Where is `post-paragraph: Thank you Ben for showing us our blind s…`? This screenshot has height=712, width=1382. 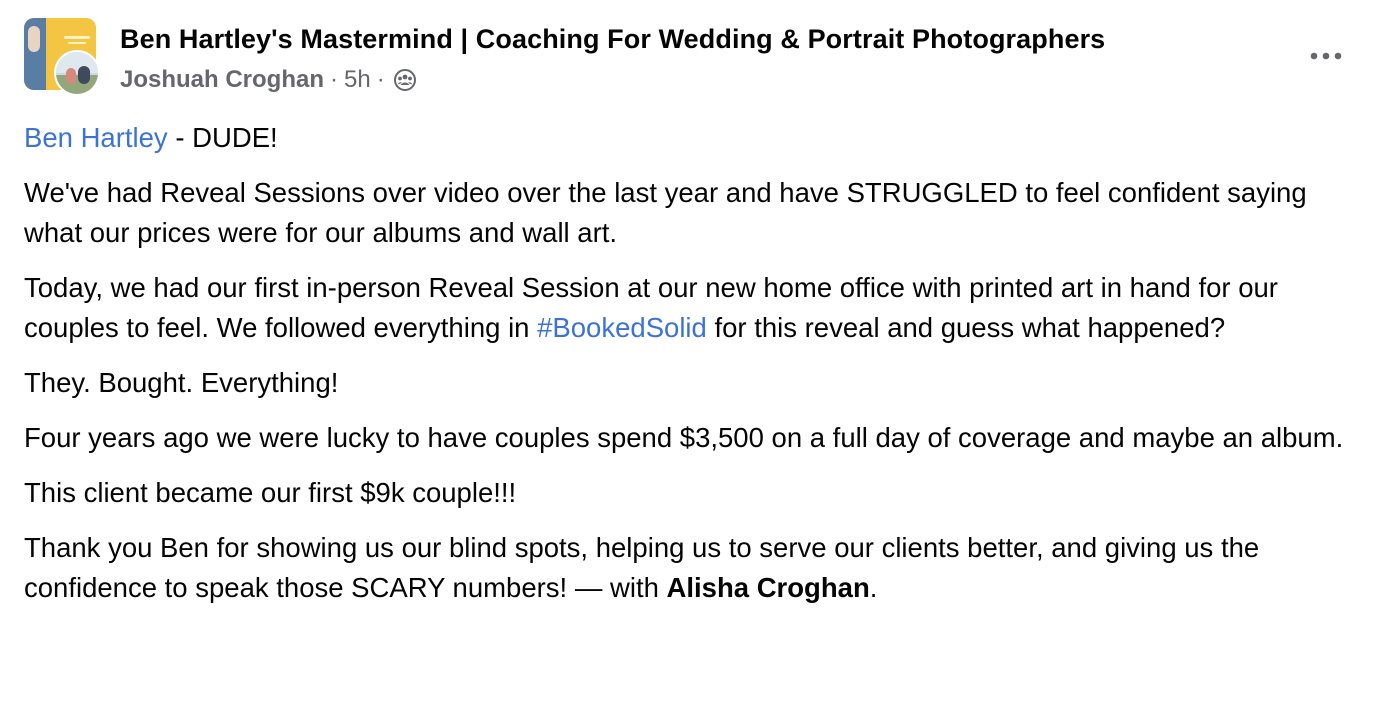
post-paragraph: Thank you Ben for showing us our blind s… is located at coordinates (696, 568).